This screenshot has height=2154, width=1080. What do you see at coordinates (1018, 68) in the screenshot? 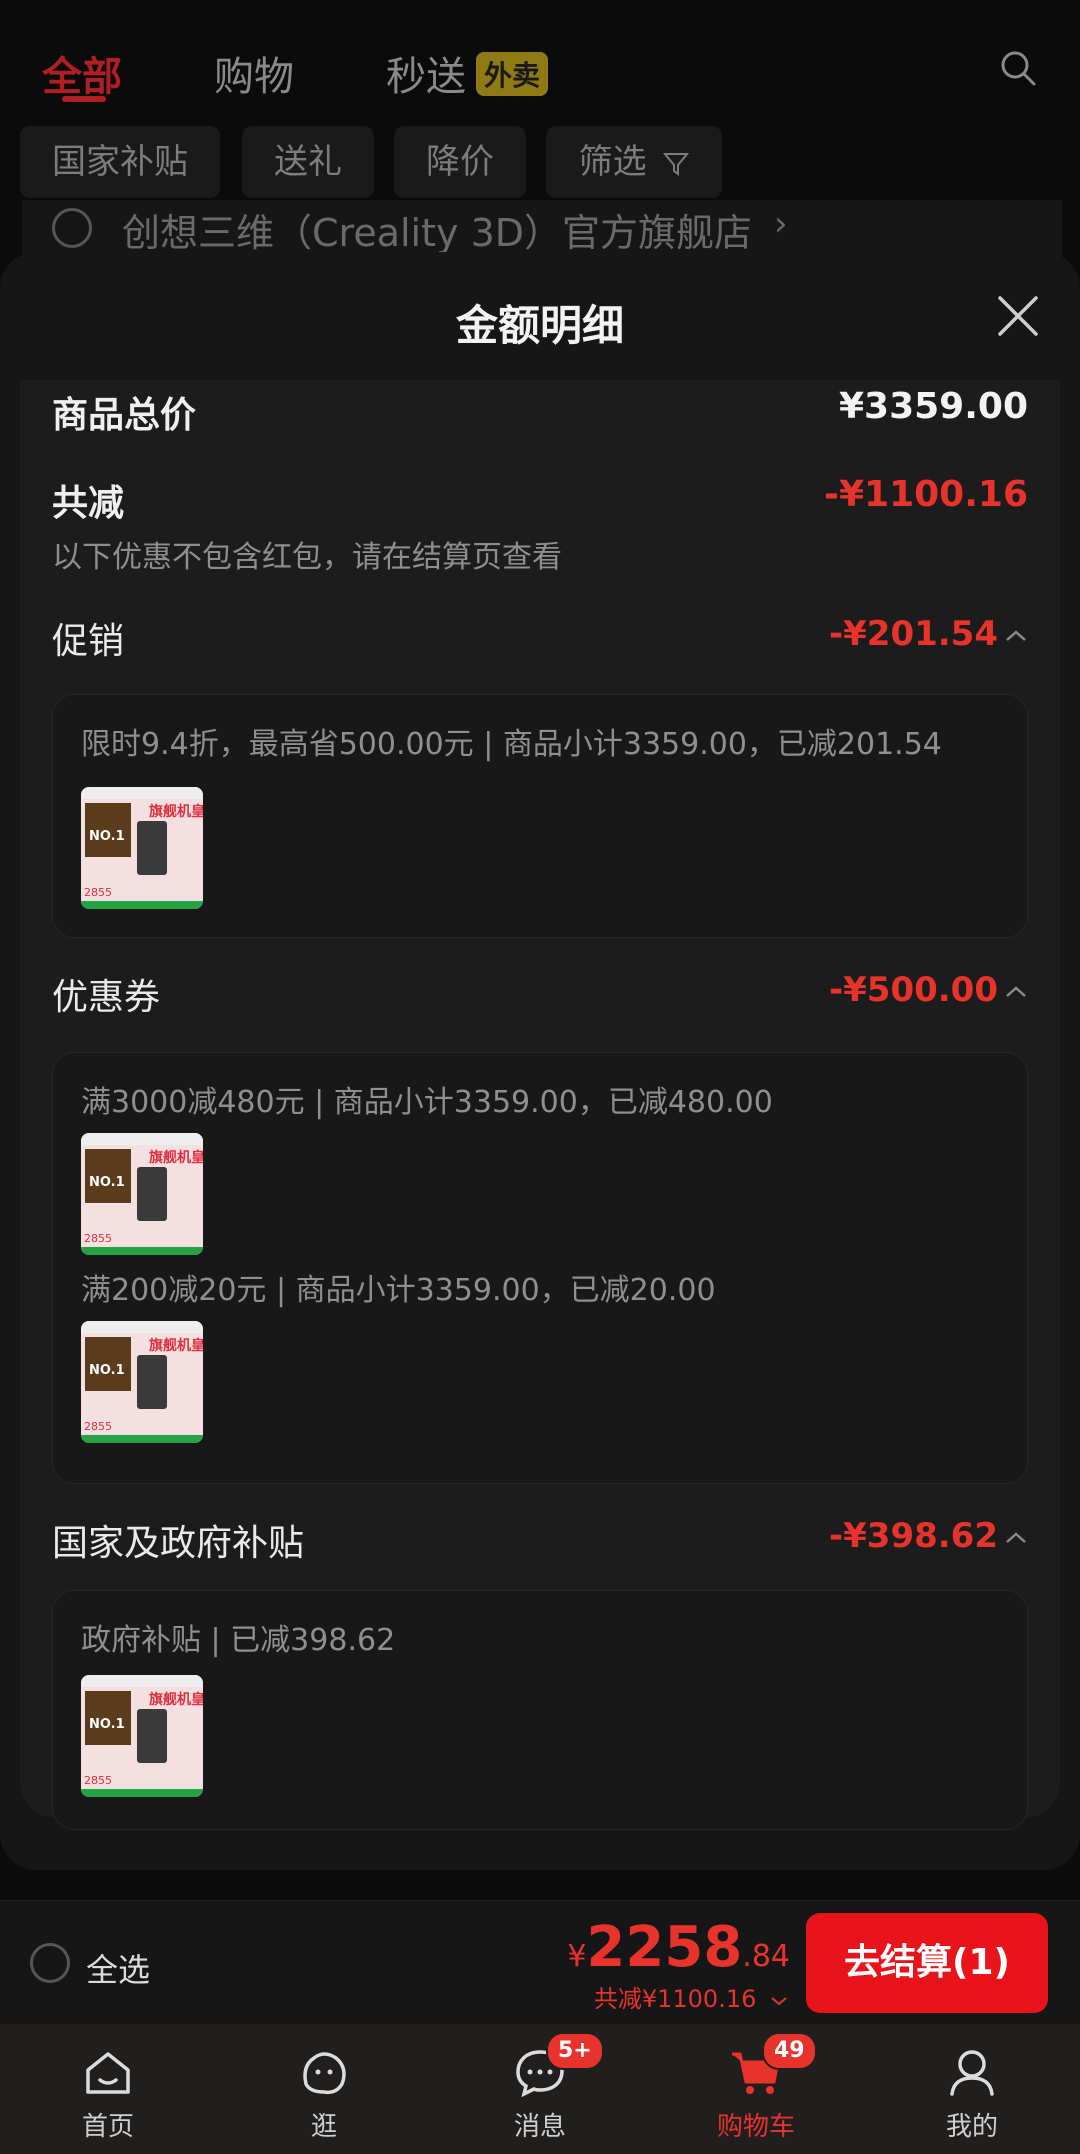
I see `search-icon` at bounding box center [1018, 68].